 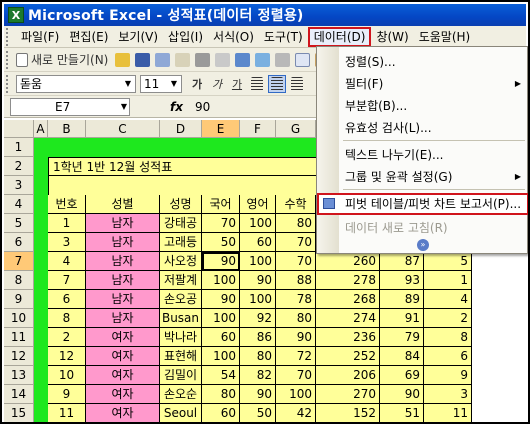 What do you see at coordinates (19, 337) in the screenshot?
I see `row-header-11: 11` at bounding box center [19, 337].